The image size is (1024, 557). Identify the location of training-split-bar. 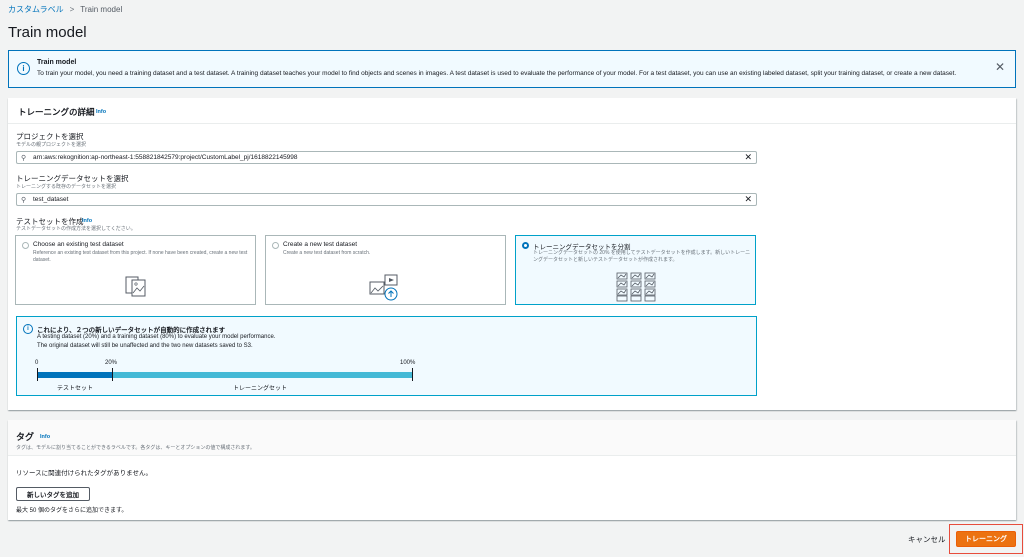
(262, 375).